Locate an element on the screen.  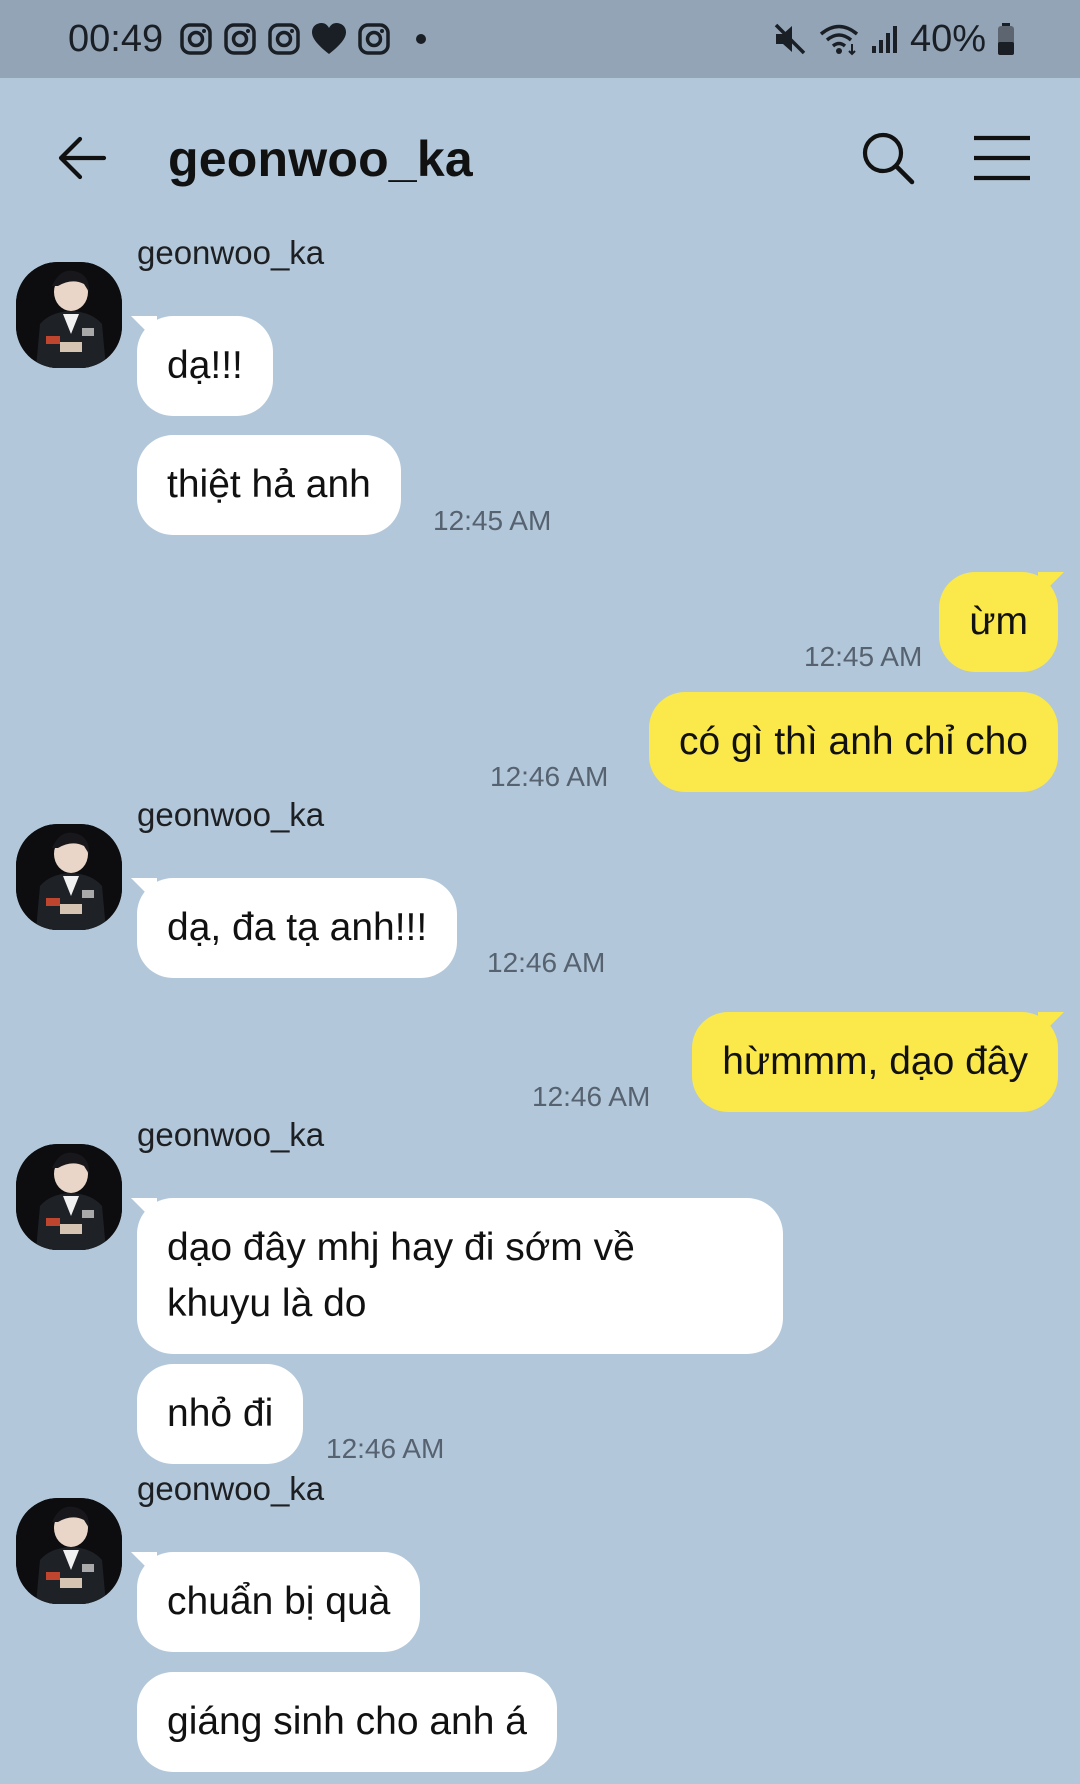
message-bubble: thiệt hả anh is located at coordinates (269, 485).